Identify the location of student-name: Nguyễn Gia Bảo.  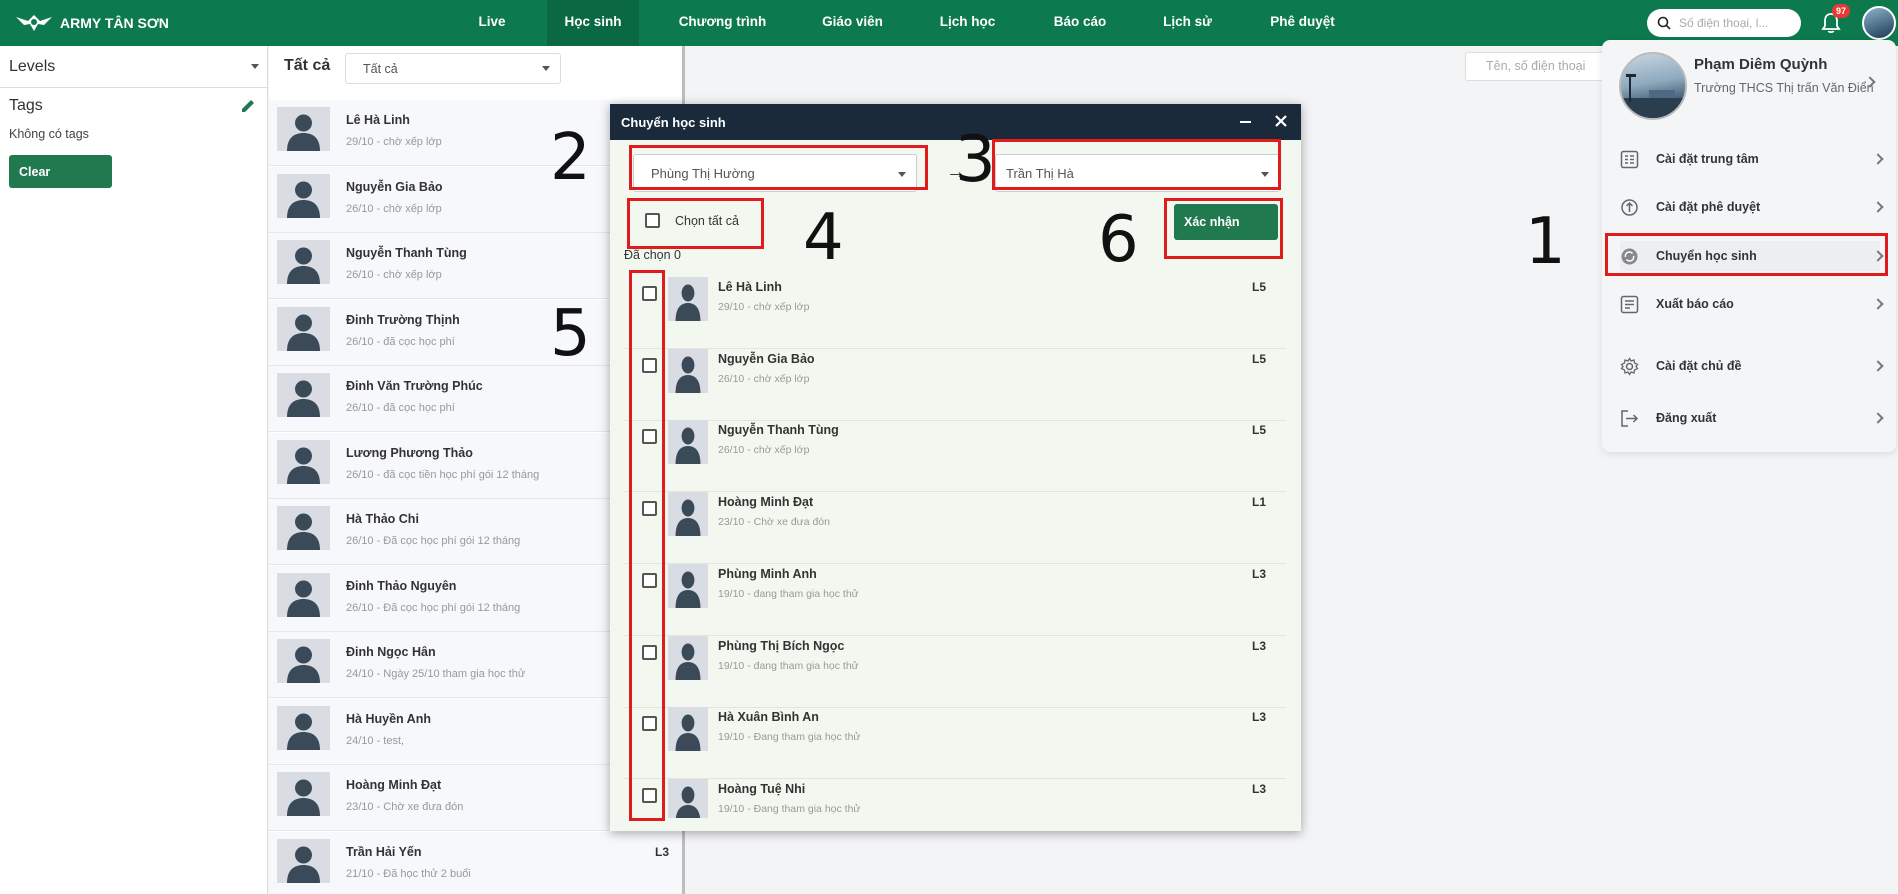
(394, 186).